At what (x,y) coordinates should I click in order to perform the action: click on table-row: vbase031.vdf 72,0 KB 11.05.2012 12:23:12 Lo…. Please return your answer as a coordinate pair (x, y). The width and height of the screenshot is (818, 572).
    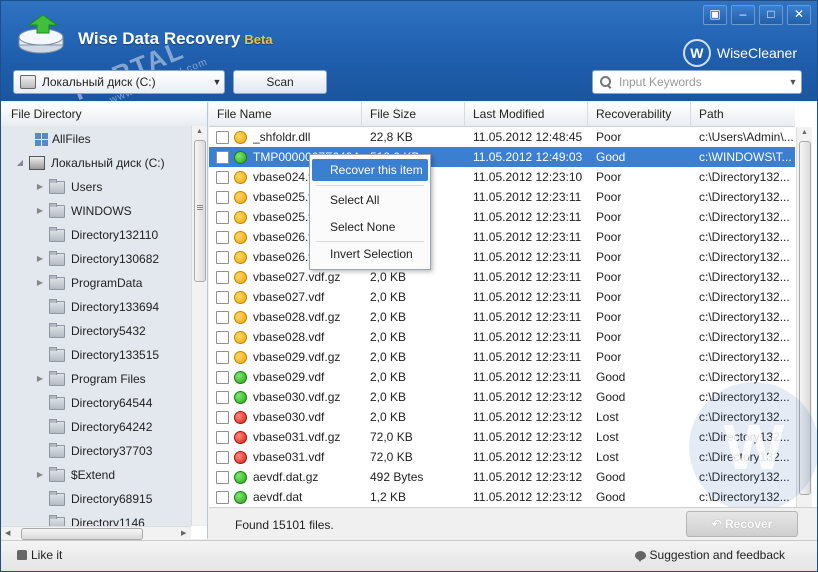
    Looking at the image, I should click on (502, 457).